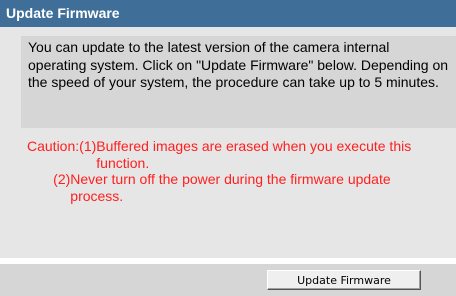  What do you see at coordinates (228, 280) in the screenshot?
I see `button-bar: Update Firmware` at bounding box center [228, 280].